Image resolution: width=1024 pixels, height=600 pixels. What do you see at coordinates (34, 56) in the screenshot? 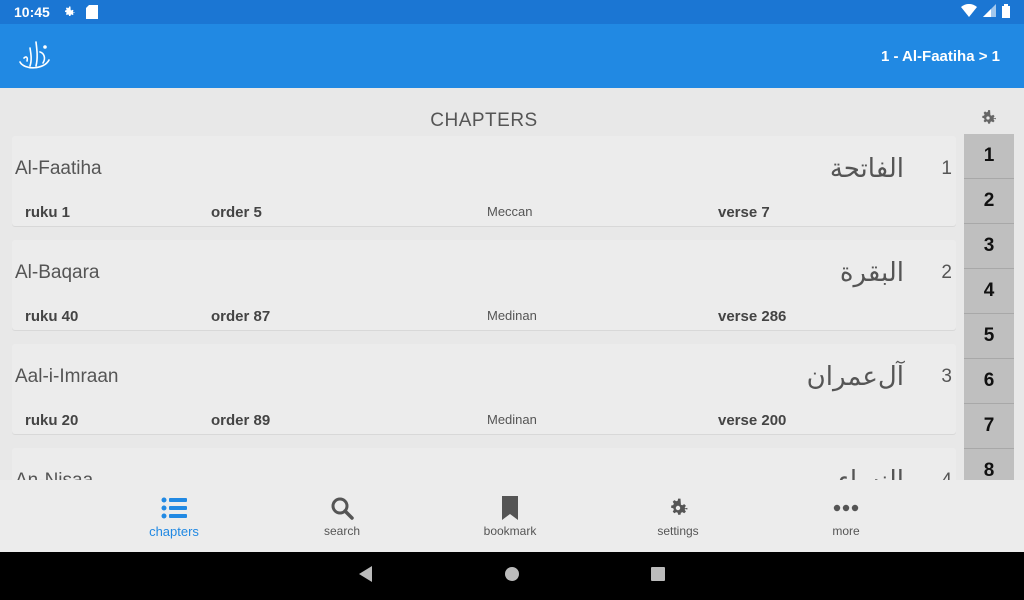
I see `app-logo-icon` at bounding box center [34, 56].